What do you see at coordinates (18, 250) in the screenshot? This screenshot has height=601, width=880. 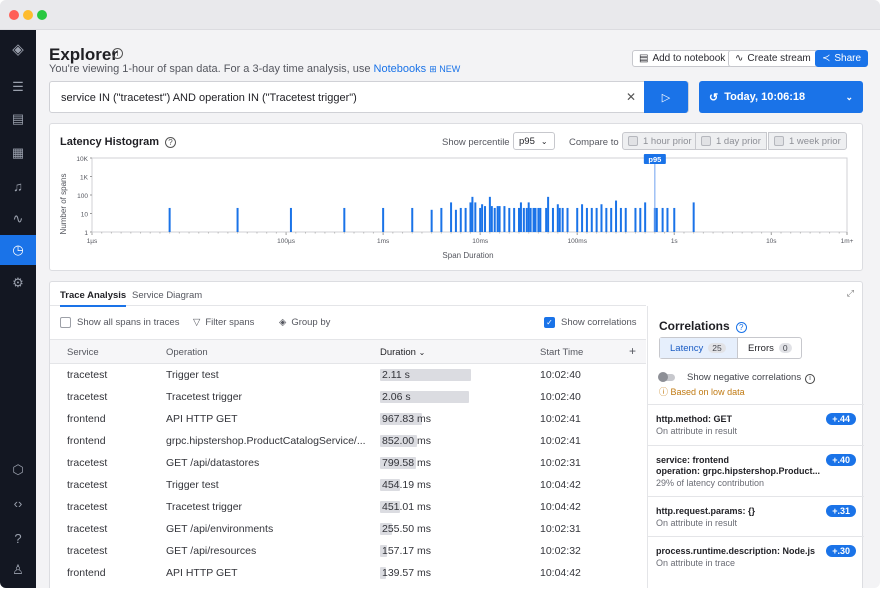 I see `explorer-clock-icon: ◷` at bounding box center [18, 250].